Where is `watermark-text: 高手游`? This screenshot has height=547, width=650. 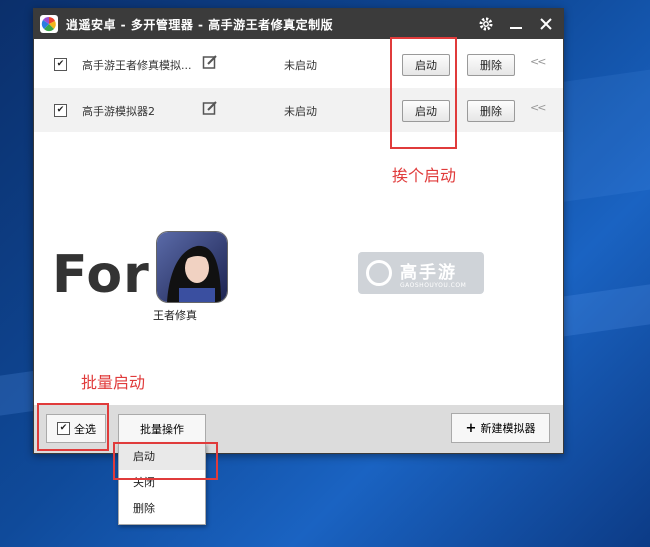 watermark-text: 高手游 is located at coordinates (428, 273).